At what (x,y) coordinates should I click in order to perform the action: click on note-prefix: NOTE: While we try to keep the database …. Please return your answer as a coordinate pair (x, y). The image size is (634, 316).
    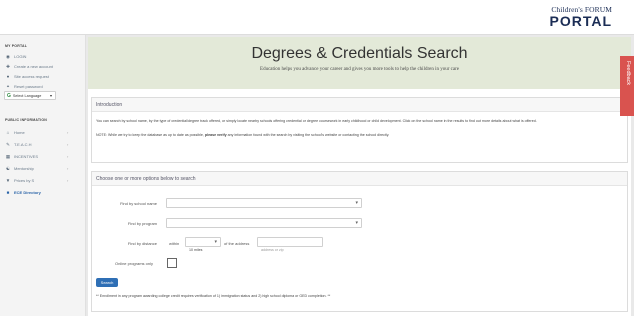
    Looking at the image, I should click on (150, 135).